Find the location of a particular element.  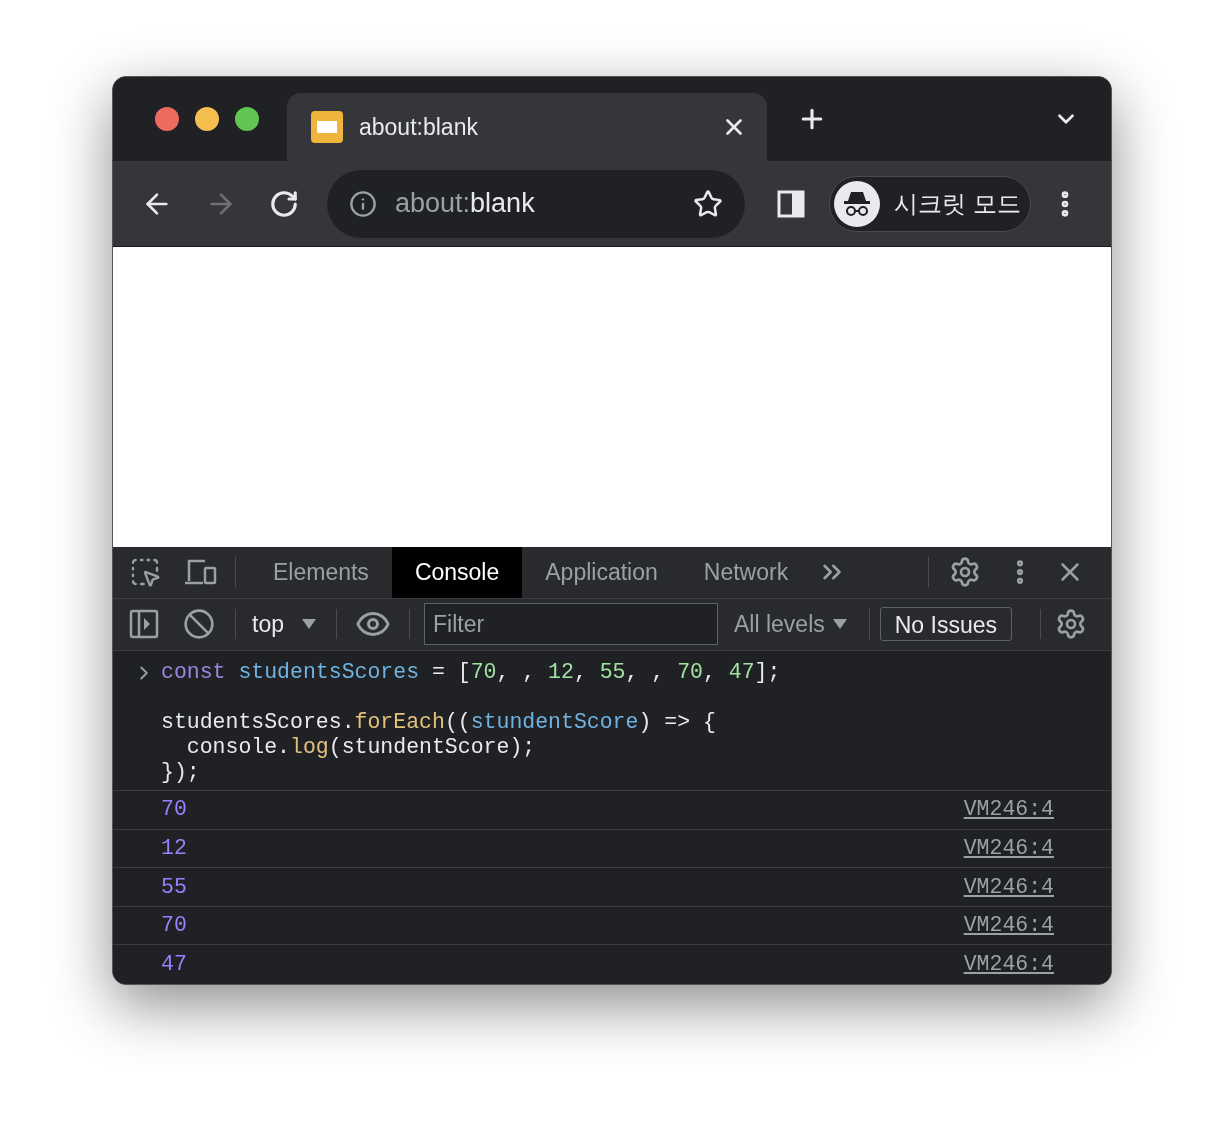

reload-icon is located at coordinates (284, 203).